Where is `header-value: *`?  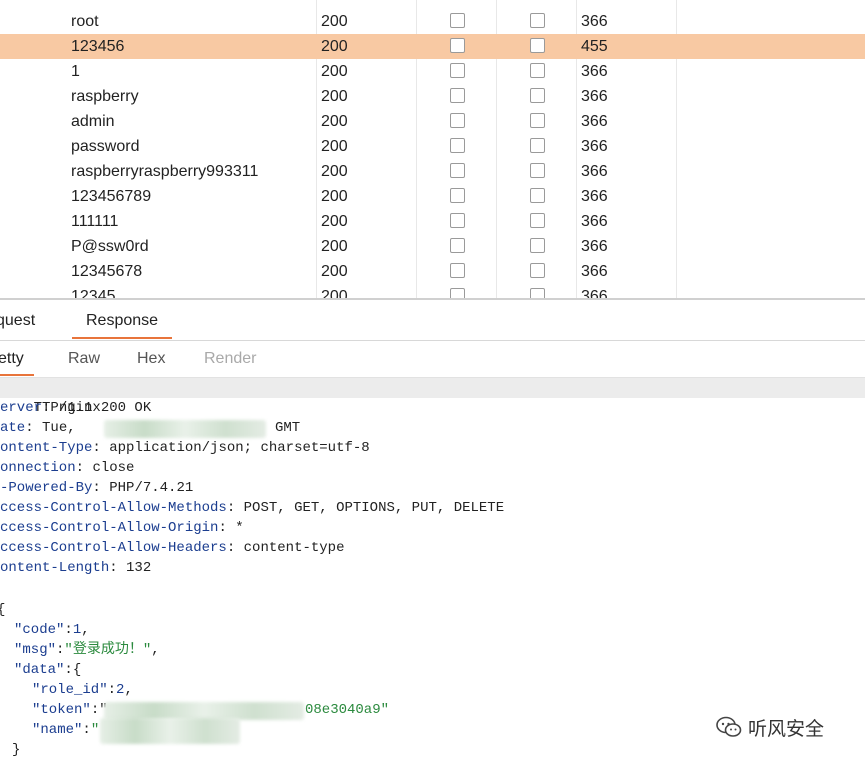 header-value: * is located at coordinates (239, 528).